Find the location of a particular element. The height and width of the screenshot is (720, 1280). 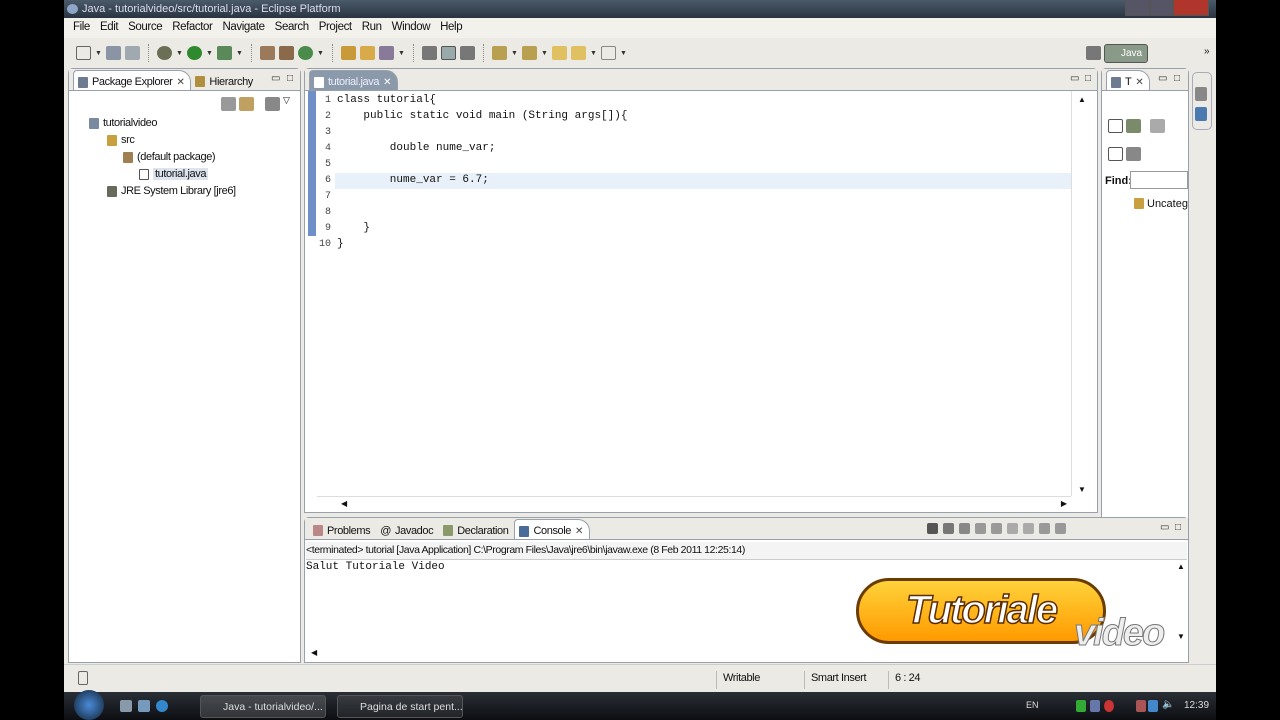

menu-source: Source is located at coordinates (145, 29).